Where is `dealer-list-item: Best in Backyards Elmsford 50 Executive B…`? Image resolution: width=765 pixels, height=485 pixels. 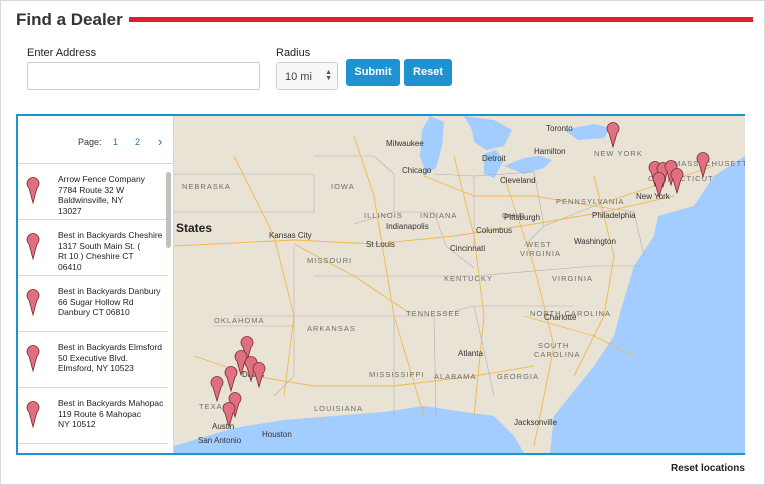 dealer-list-item: Best in Backyards Elmsford 50 Executive B… is located at coordinates (93, 360).